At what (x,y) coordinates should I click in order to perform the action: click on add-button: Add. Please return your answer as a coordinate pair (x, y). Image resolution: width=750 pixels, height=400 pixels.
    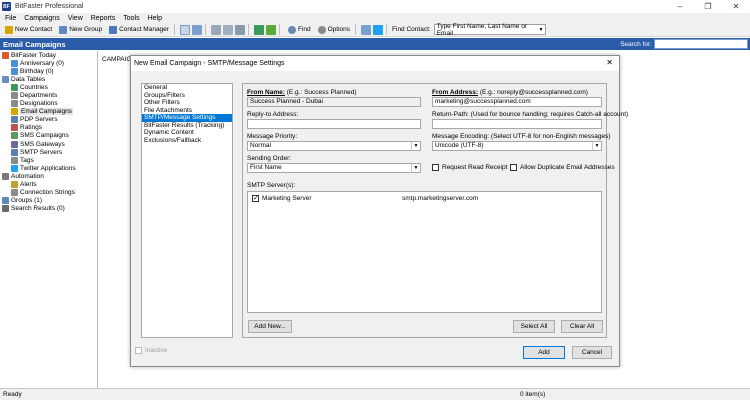
    Looking at the image, I should click on (544, 352).